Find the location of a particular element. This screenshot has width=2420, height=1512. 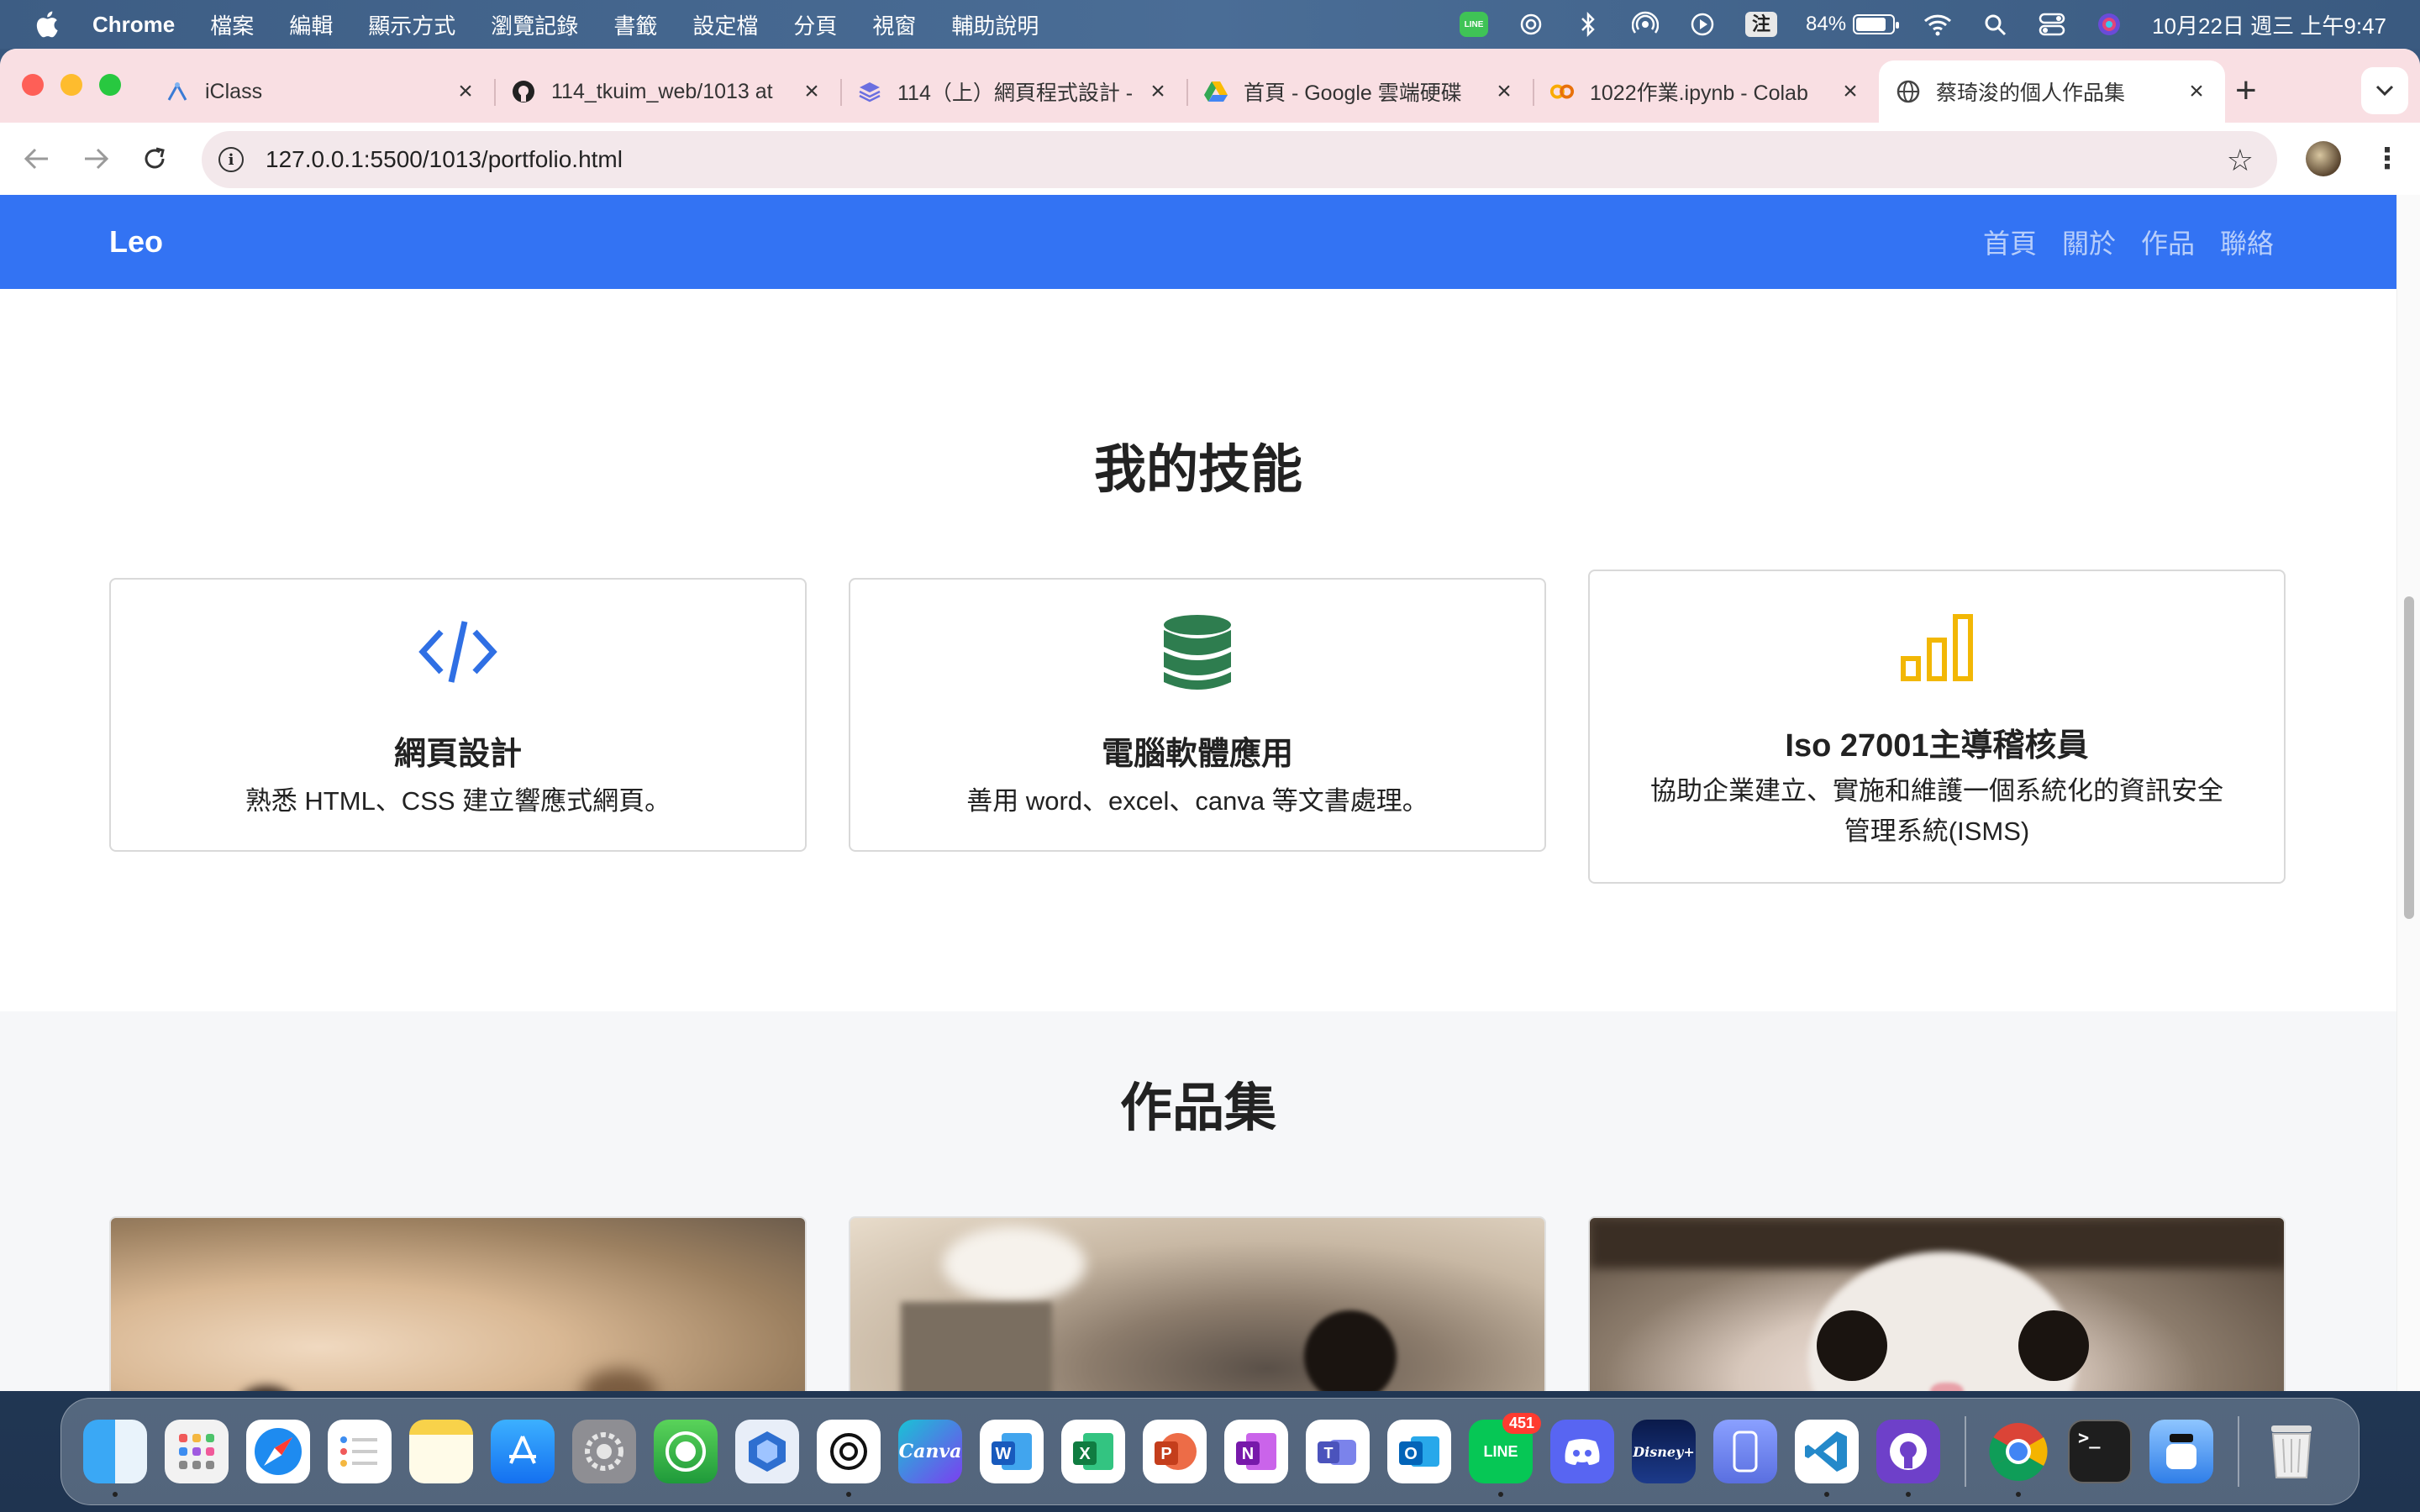

back-arrow-icon is located at coordinates (36, 159).